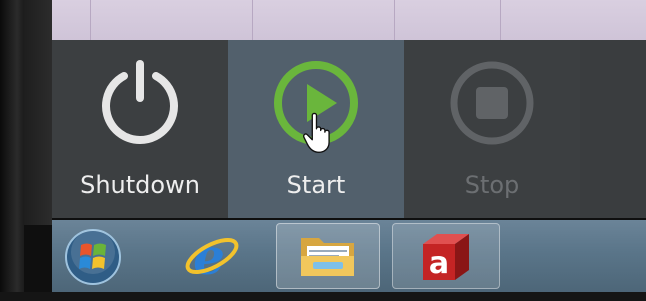 The width and height of the screenshot is (646, 301). What do you see at coordinates (349, 20) in the screenshot?
I see `title-strip` at bounding box center [349, 20].